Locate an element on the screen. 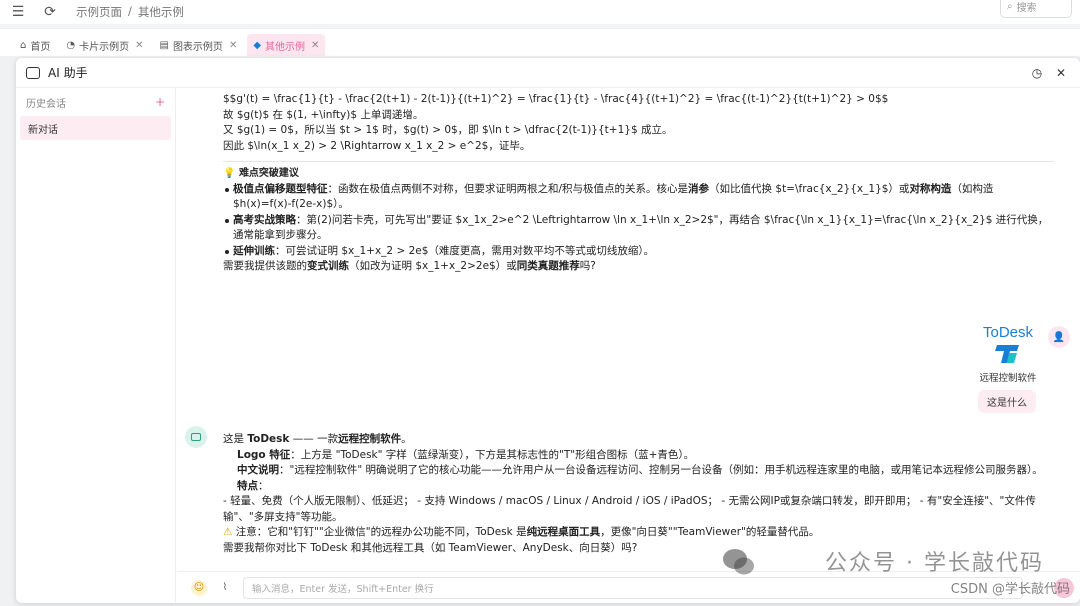 The width and height of the screenshot is (1080, 606). message-line: 故 $g(t)$ 在 $(1, +\infty)$ 上单调递增。 is located at coordinates (323, 114).